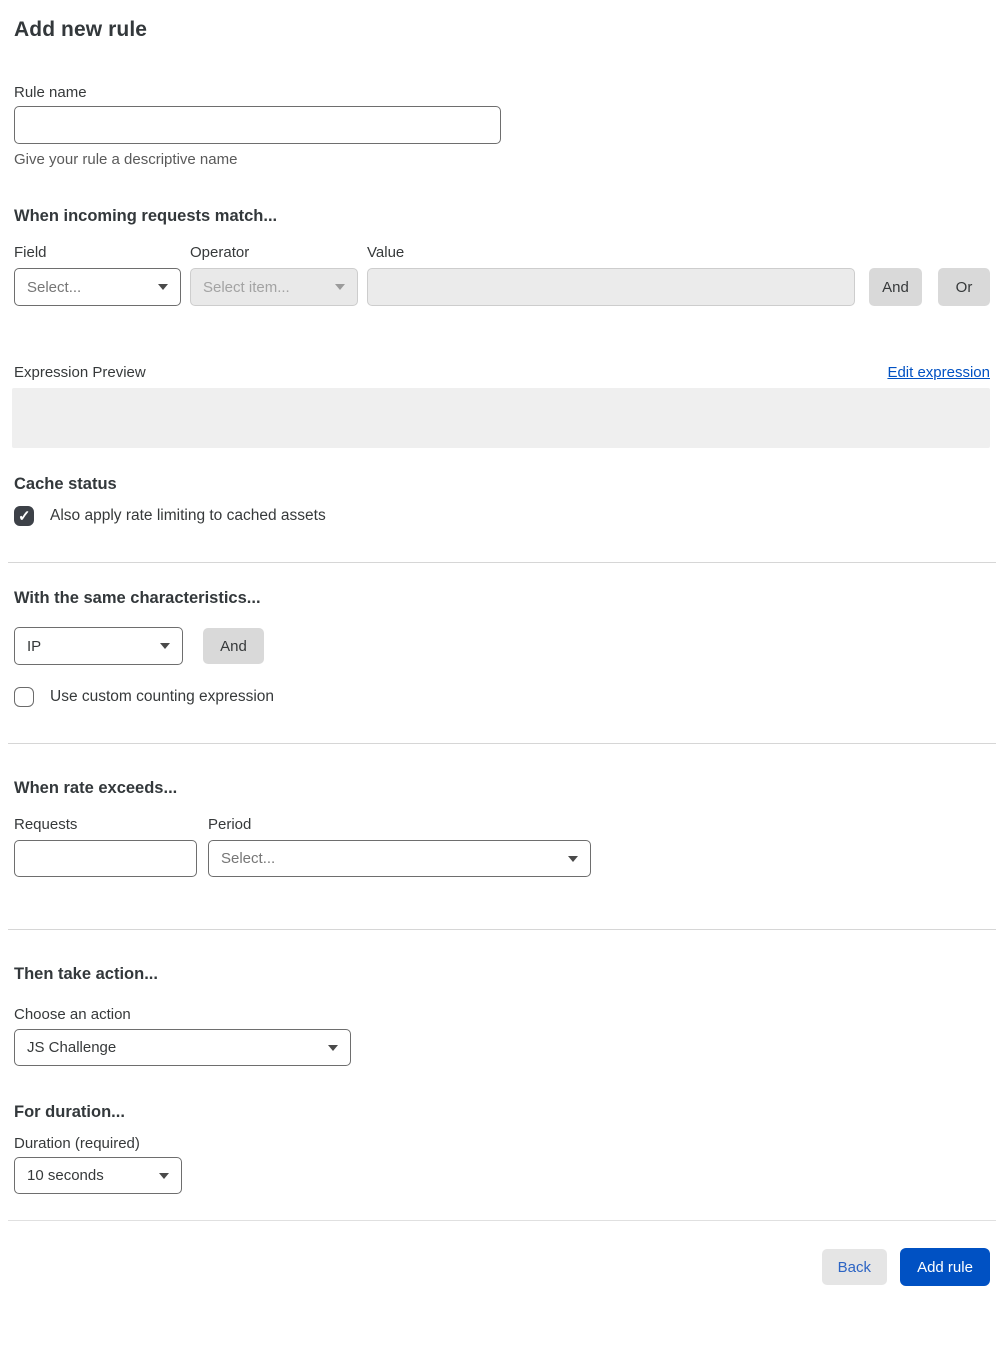  Describe the element at coordinates (611, 287) in the screenshot. I see `value-input` at that location.